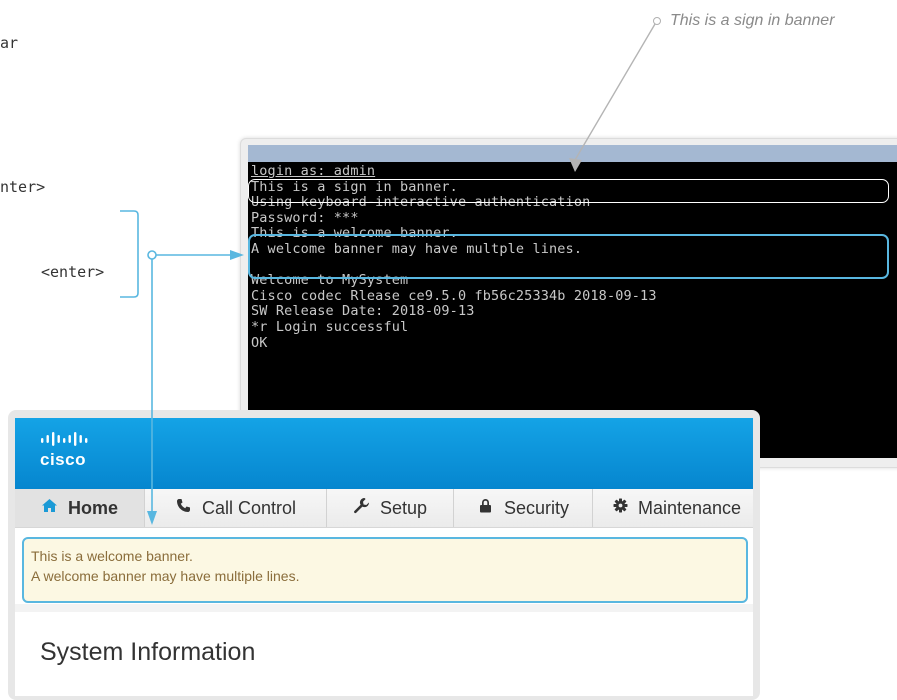 The width and height of the screenshot is (897, 700). What do you see at coordinates (305, 217) in the screenshot?
I see `terminal-line: Password: ***` at bounding box center [305, 217].